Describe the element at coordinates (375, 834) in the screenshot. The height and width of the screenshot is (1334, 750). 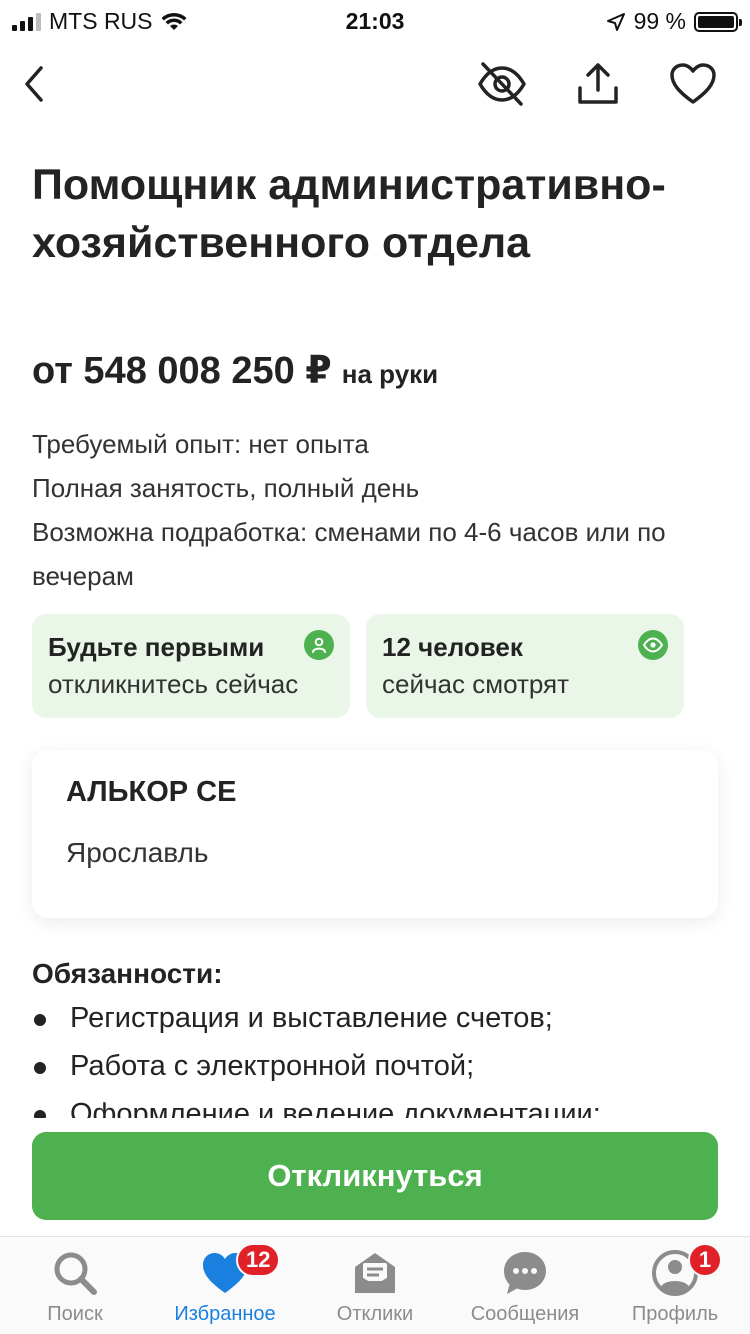
I see `company-card: АЛЬКОР СЕ Ярославль` at that location.